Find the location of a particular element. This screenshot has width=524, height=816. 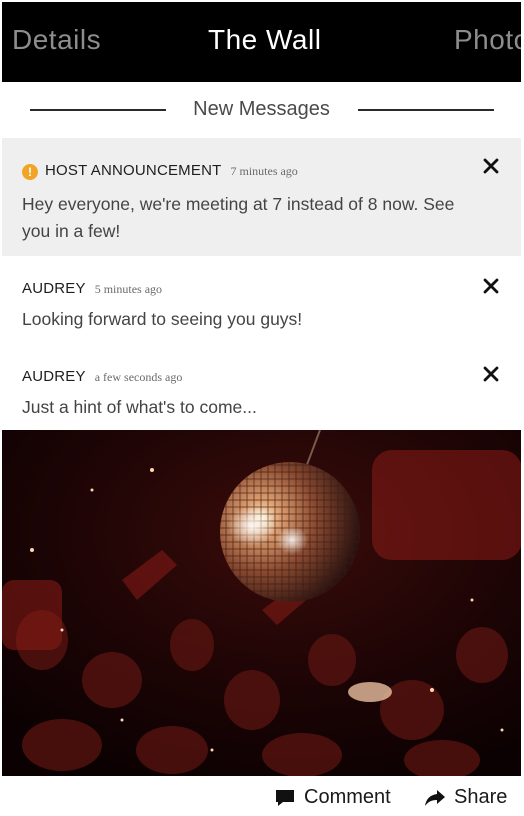

message-header: ! HOST ANNOUNCEMENT 7 minutes ago is located at coordinates (160, 171).